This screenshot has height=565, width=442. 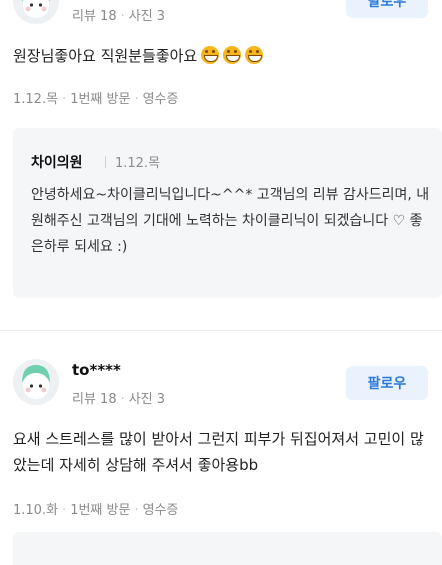 I want to click on visit-info: 1.10.화 · 1번째 방문 · 영수증, so click(x=96, y=510).